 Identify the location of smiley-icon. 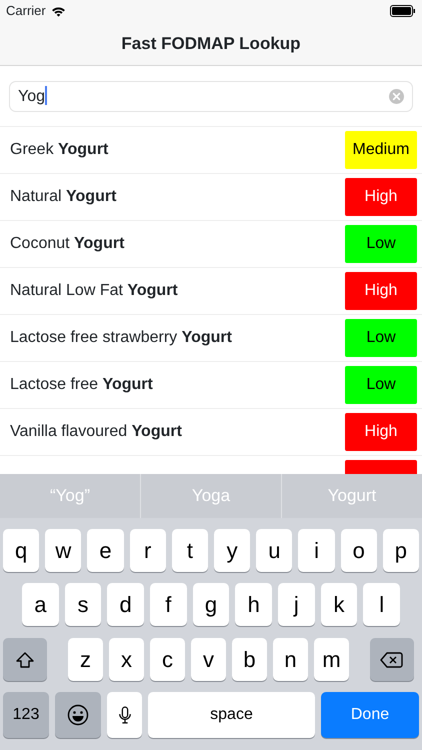
(78, 715).